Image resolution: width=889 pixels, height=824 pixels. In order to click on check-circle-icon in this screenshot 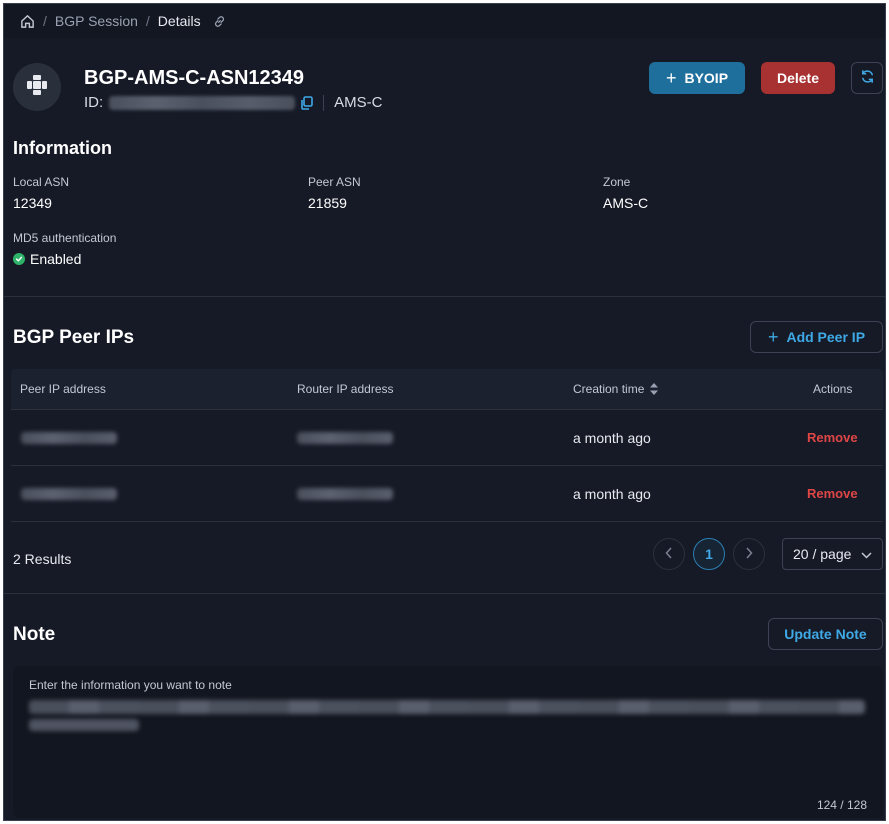, I will do `click(19, 259)`.